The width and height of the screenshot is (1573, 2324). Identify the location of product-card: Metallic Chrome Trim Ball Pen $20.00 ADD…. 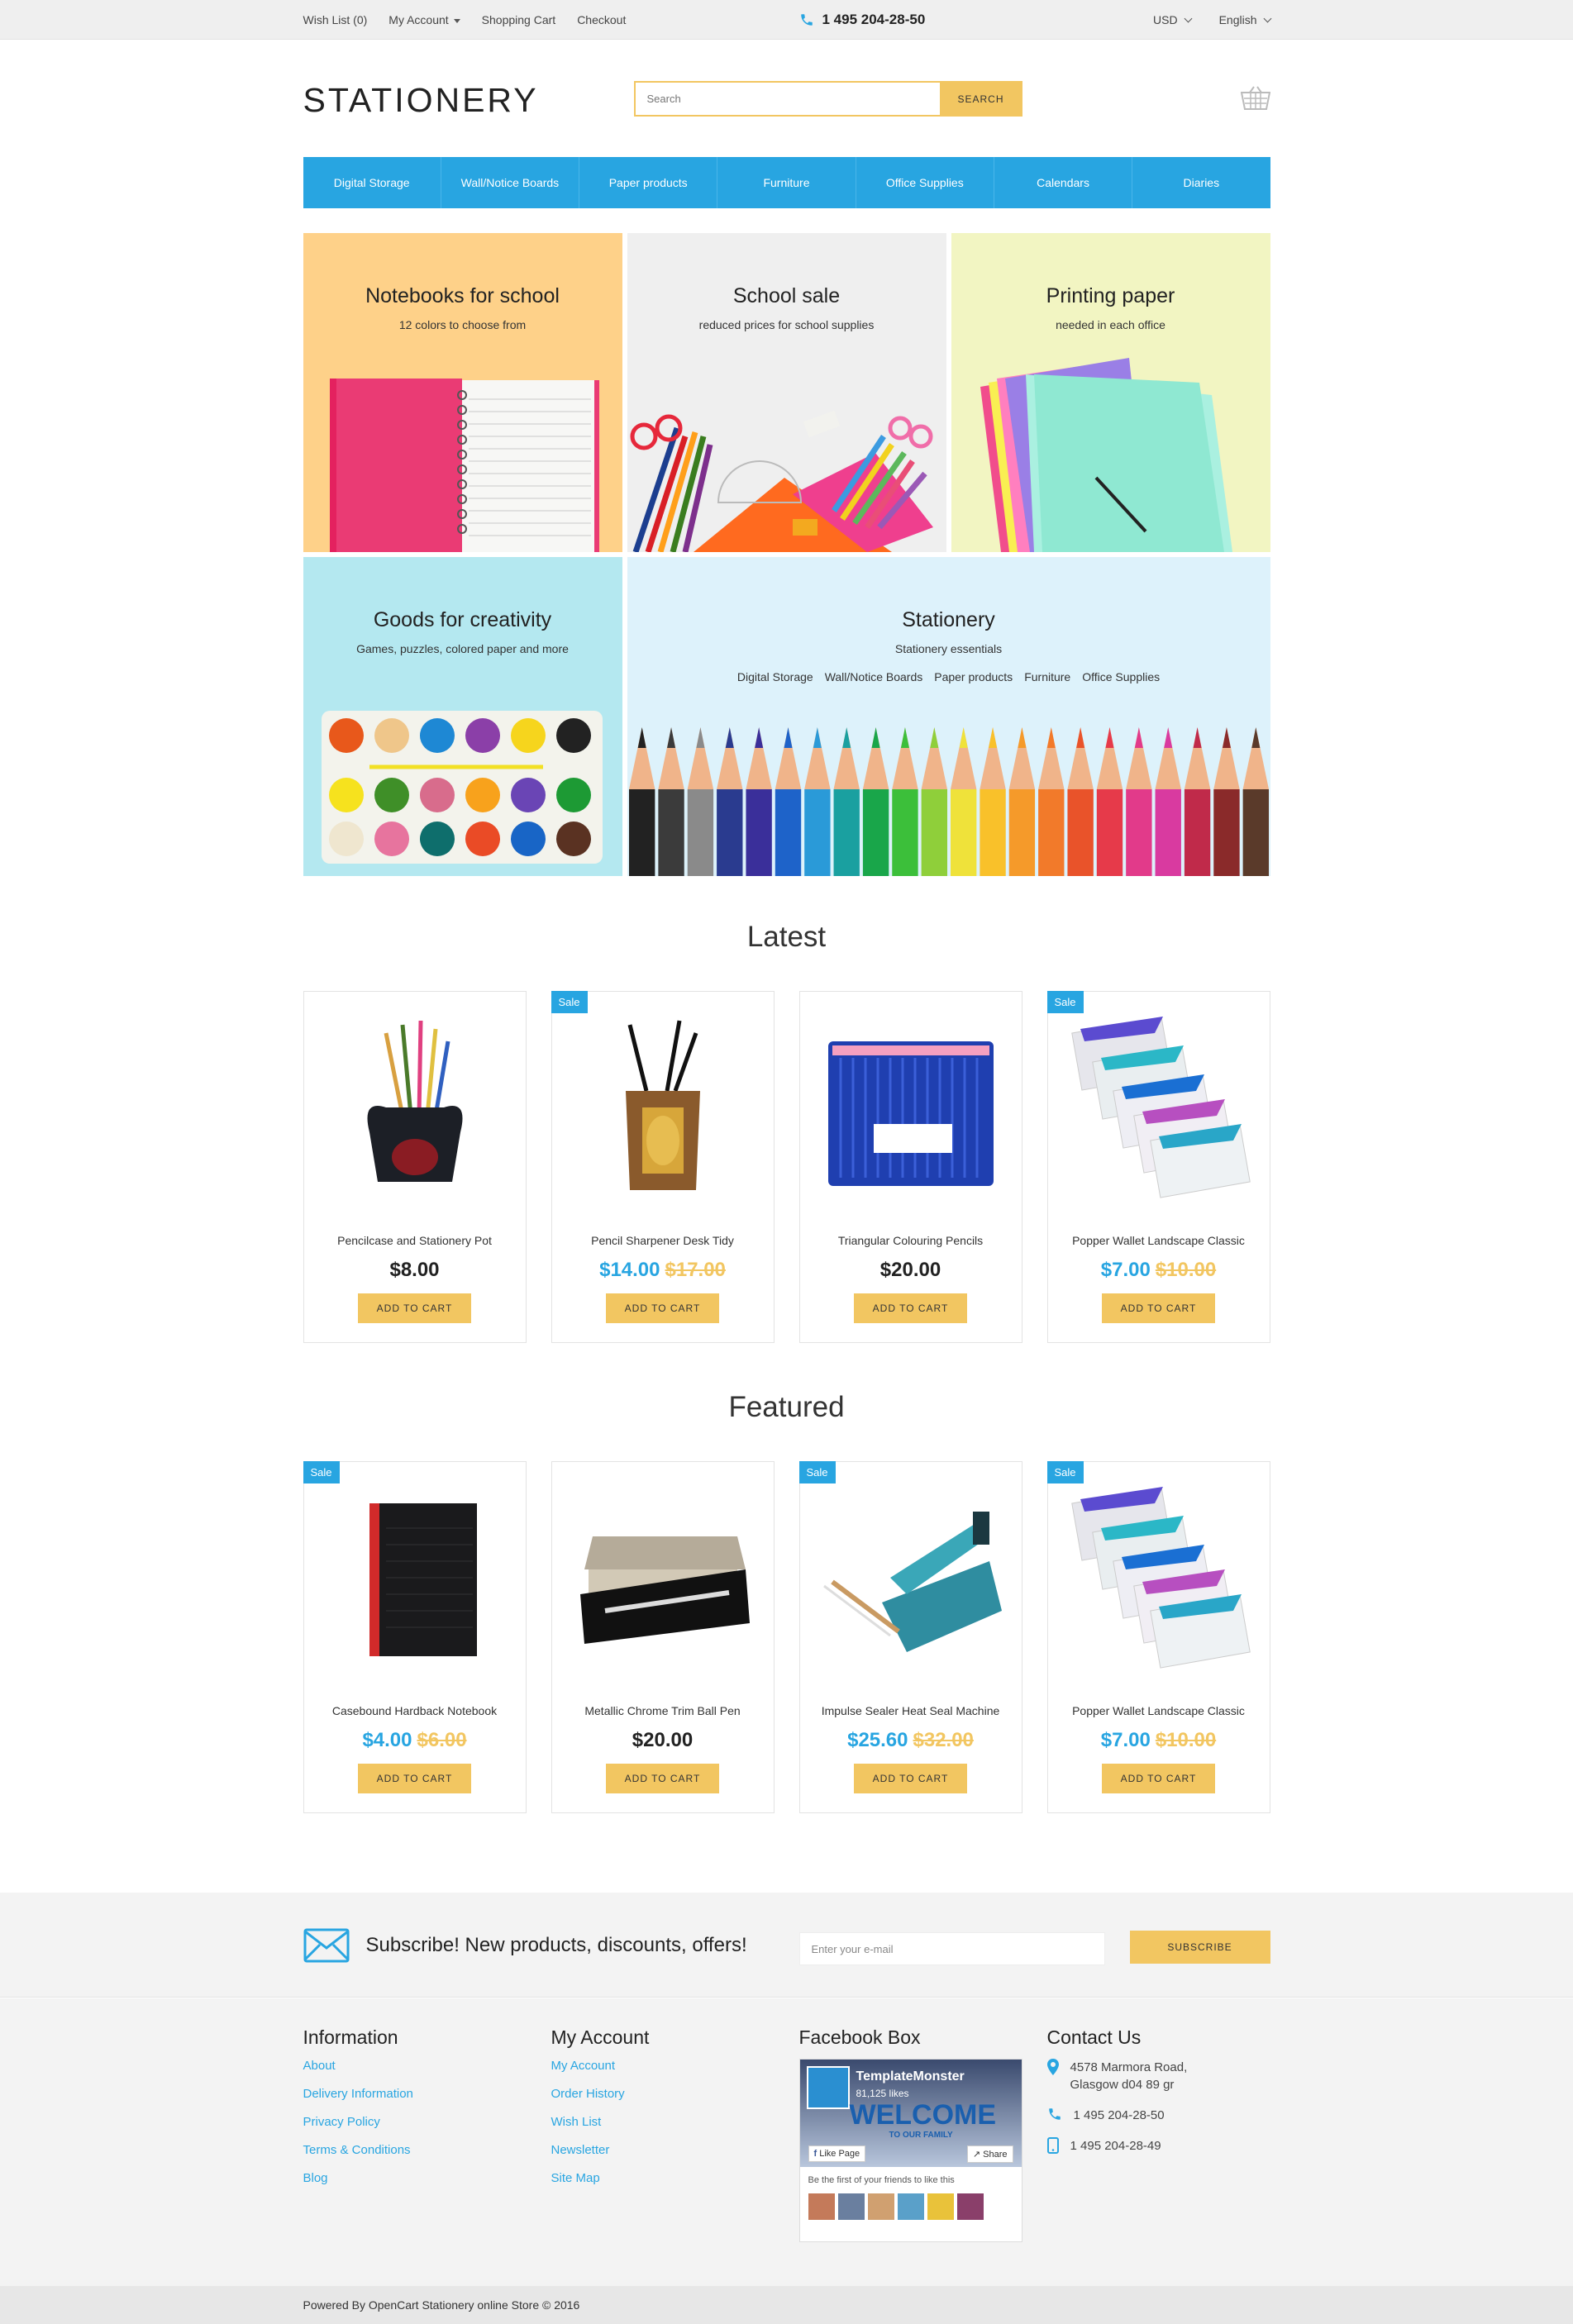
(663, 1637).